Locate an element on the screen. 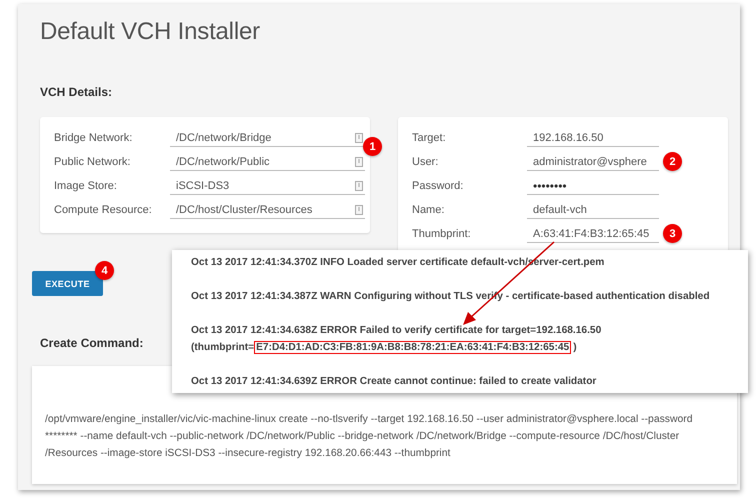 Image resolution: width=756 pixels, height=501 pixels. input-field: default-vch is located at coordinates (593, 210).